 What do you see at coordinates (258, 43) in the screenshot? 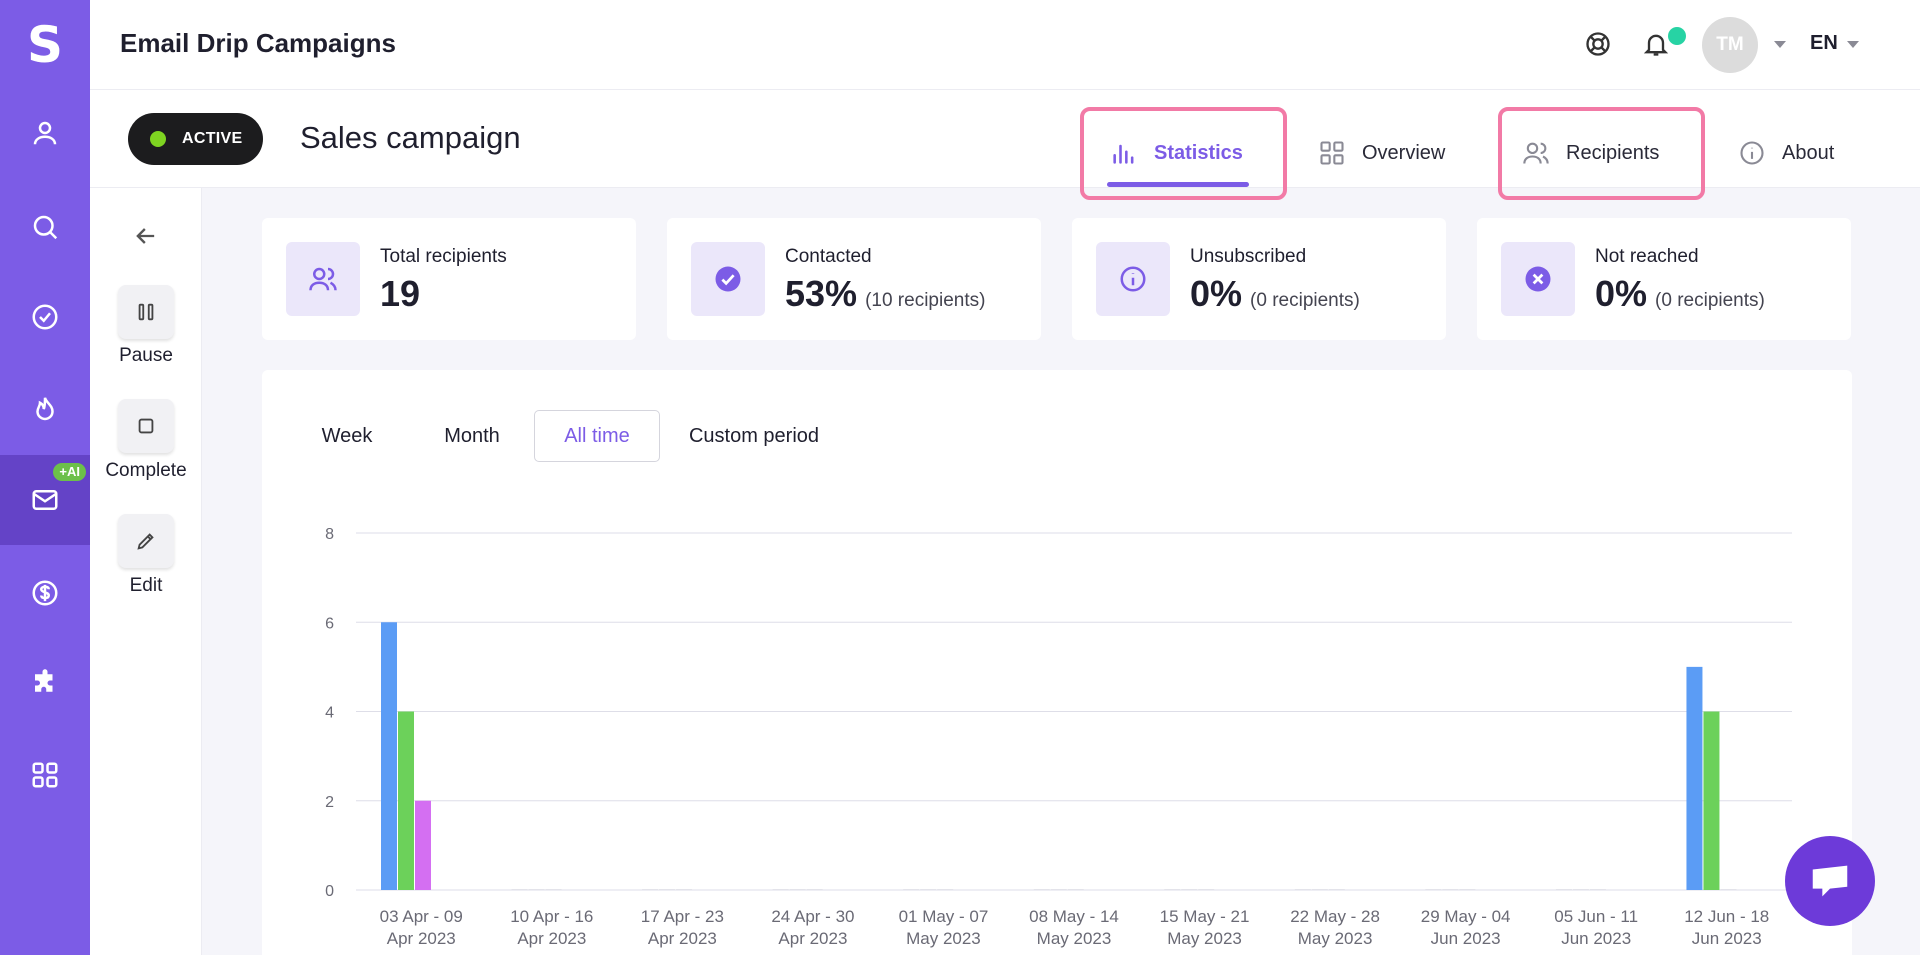
I see `page-title: Email Drip Campaigns` at bounding box center [258, 43].